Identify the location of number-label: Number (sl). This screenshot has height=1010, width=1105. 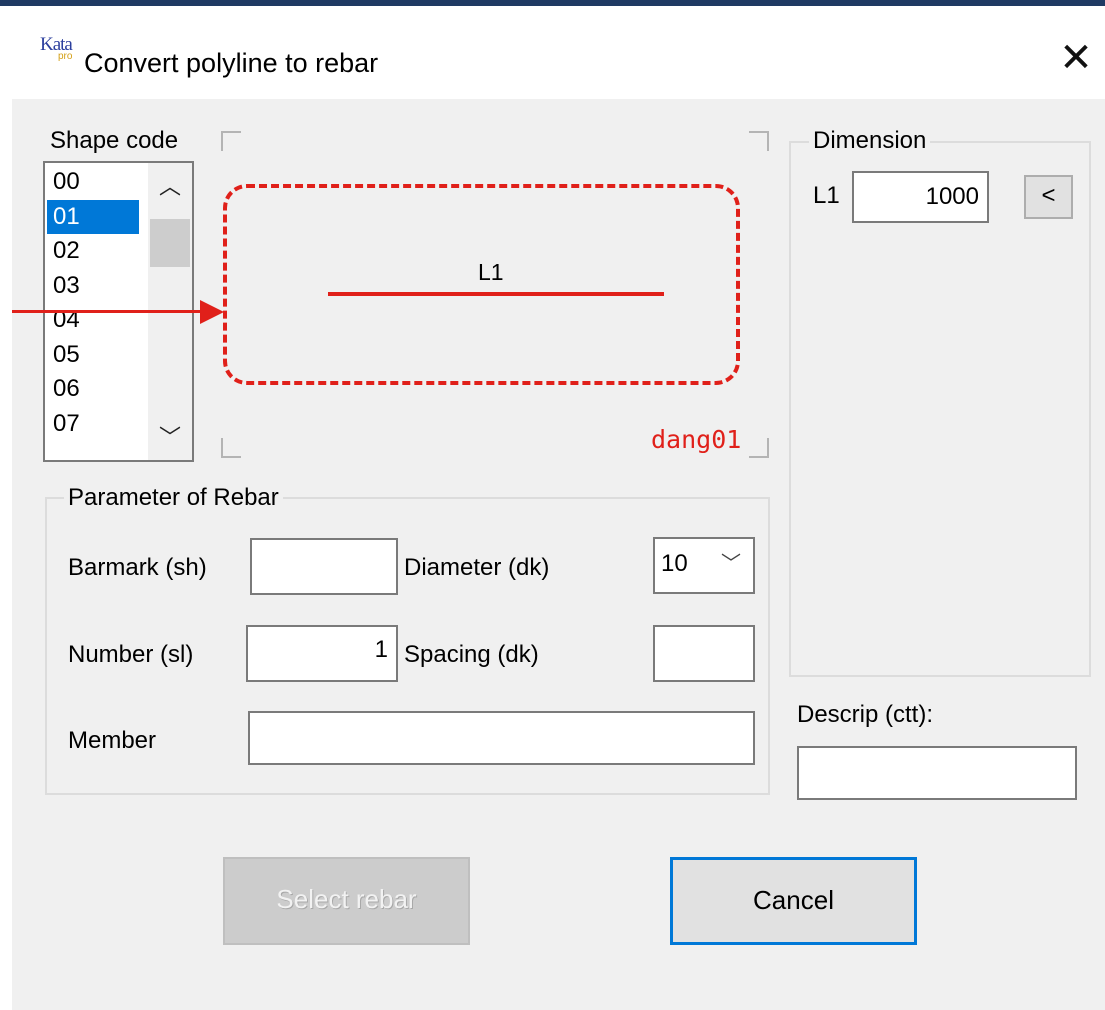
(131, 654).